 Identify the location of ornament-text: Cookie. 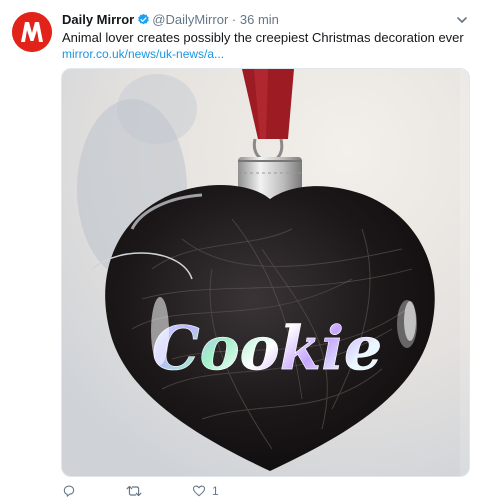
(267, 349).